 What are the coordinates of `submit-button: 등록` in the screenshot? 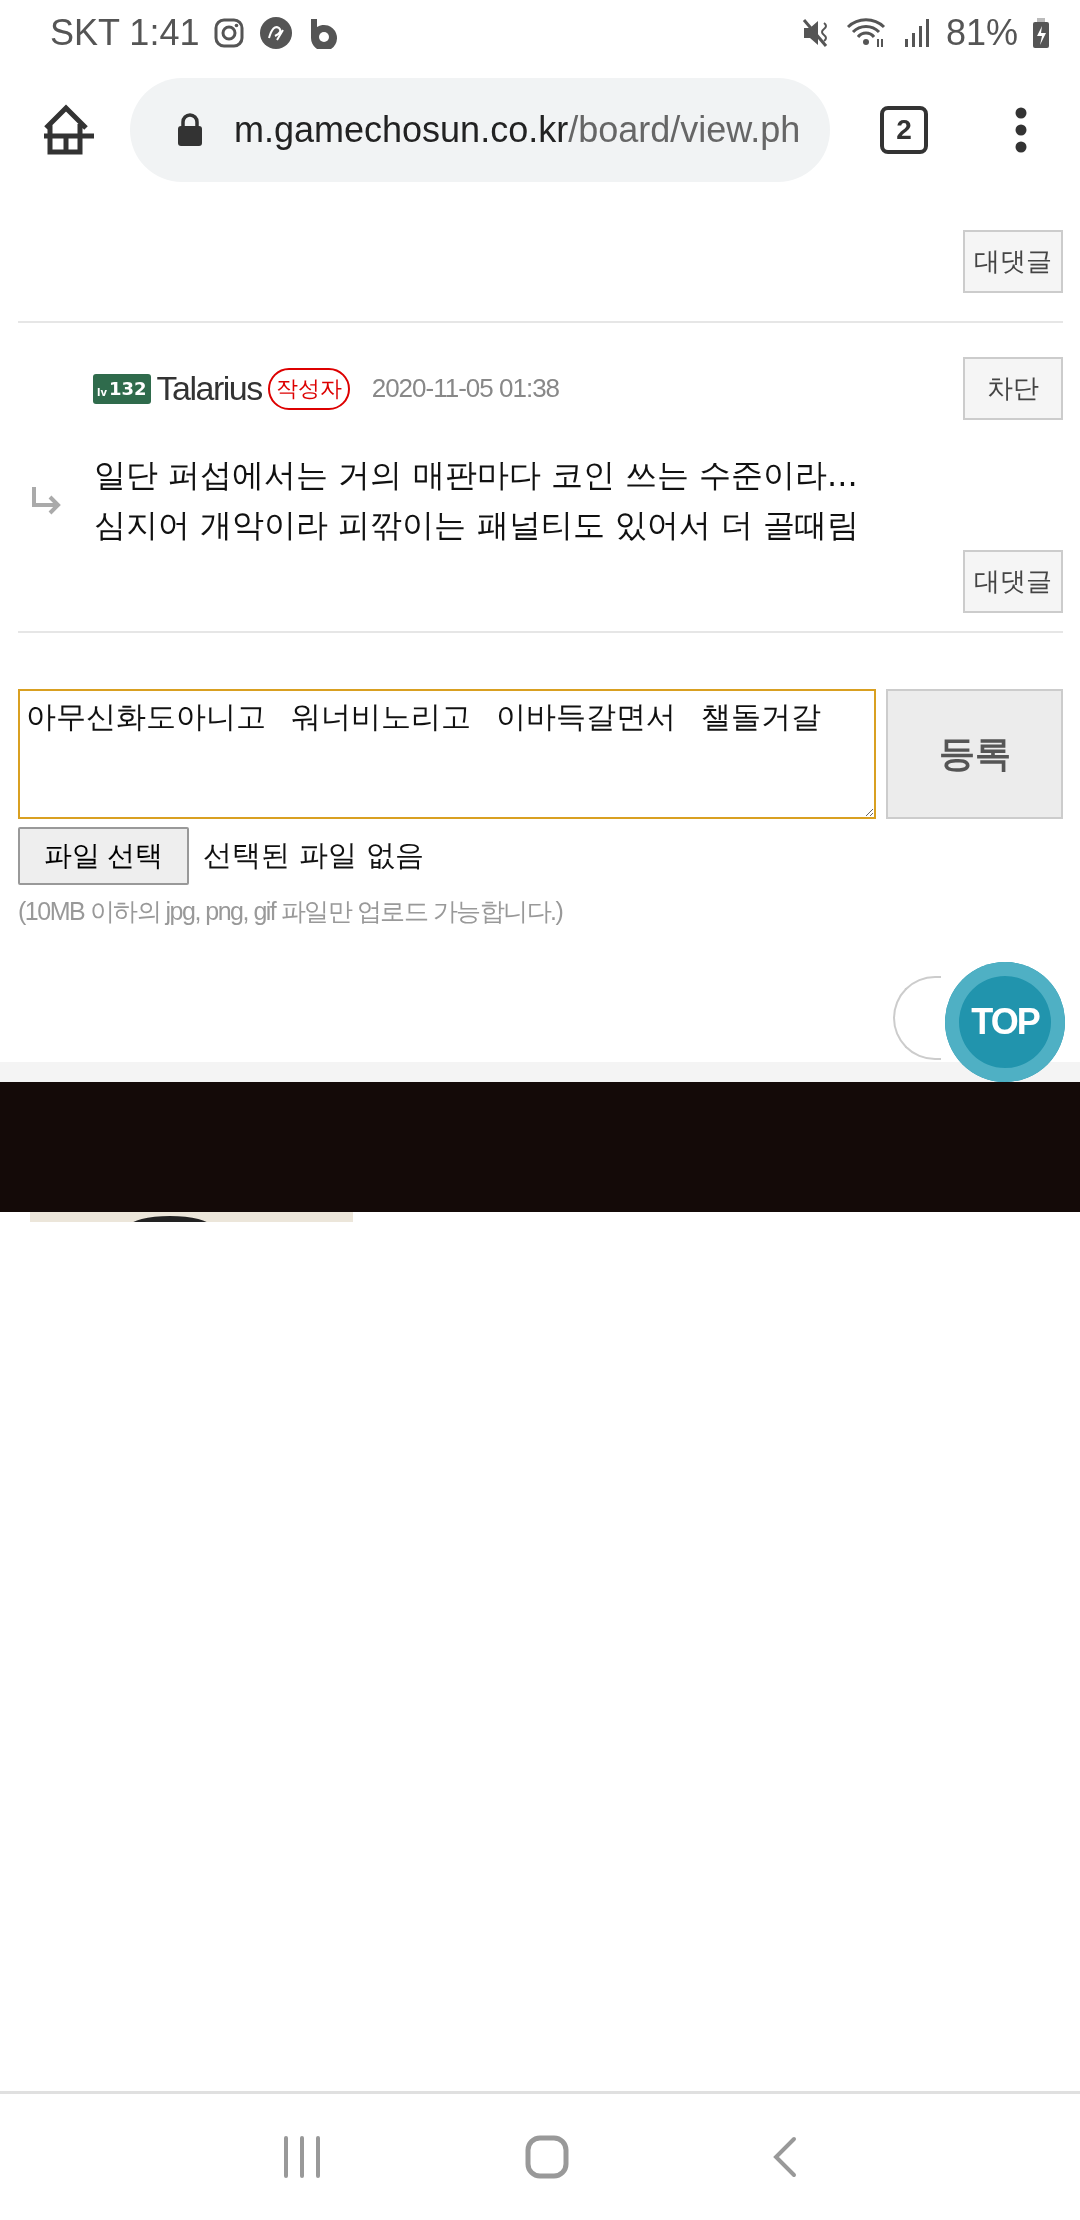 It's located at (974, 754).